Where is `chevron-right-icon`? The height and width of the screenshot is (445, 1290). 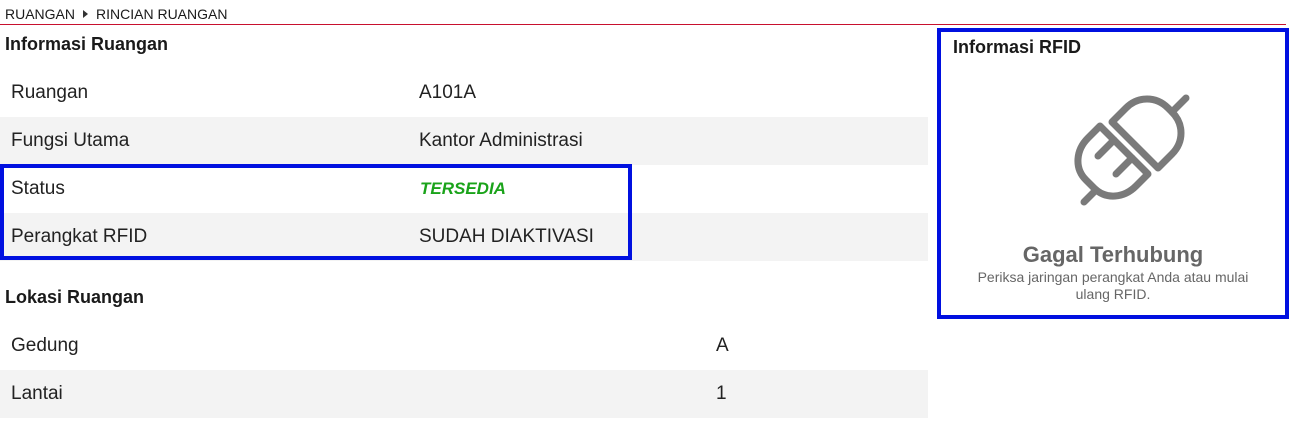
chevron-right-icon is located at coordinates (86, 13).